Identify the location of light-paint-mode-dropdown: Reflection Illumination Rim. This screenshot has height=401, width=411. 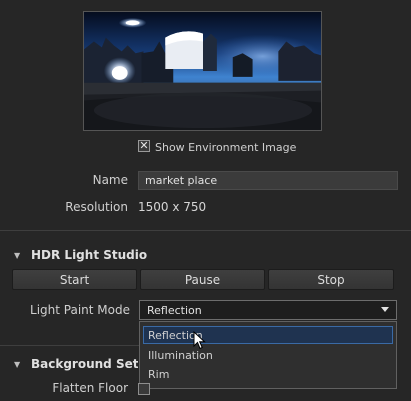
(268, 355).